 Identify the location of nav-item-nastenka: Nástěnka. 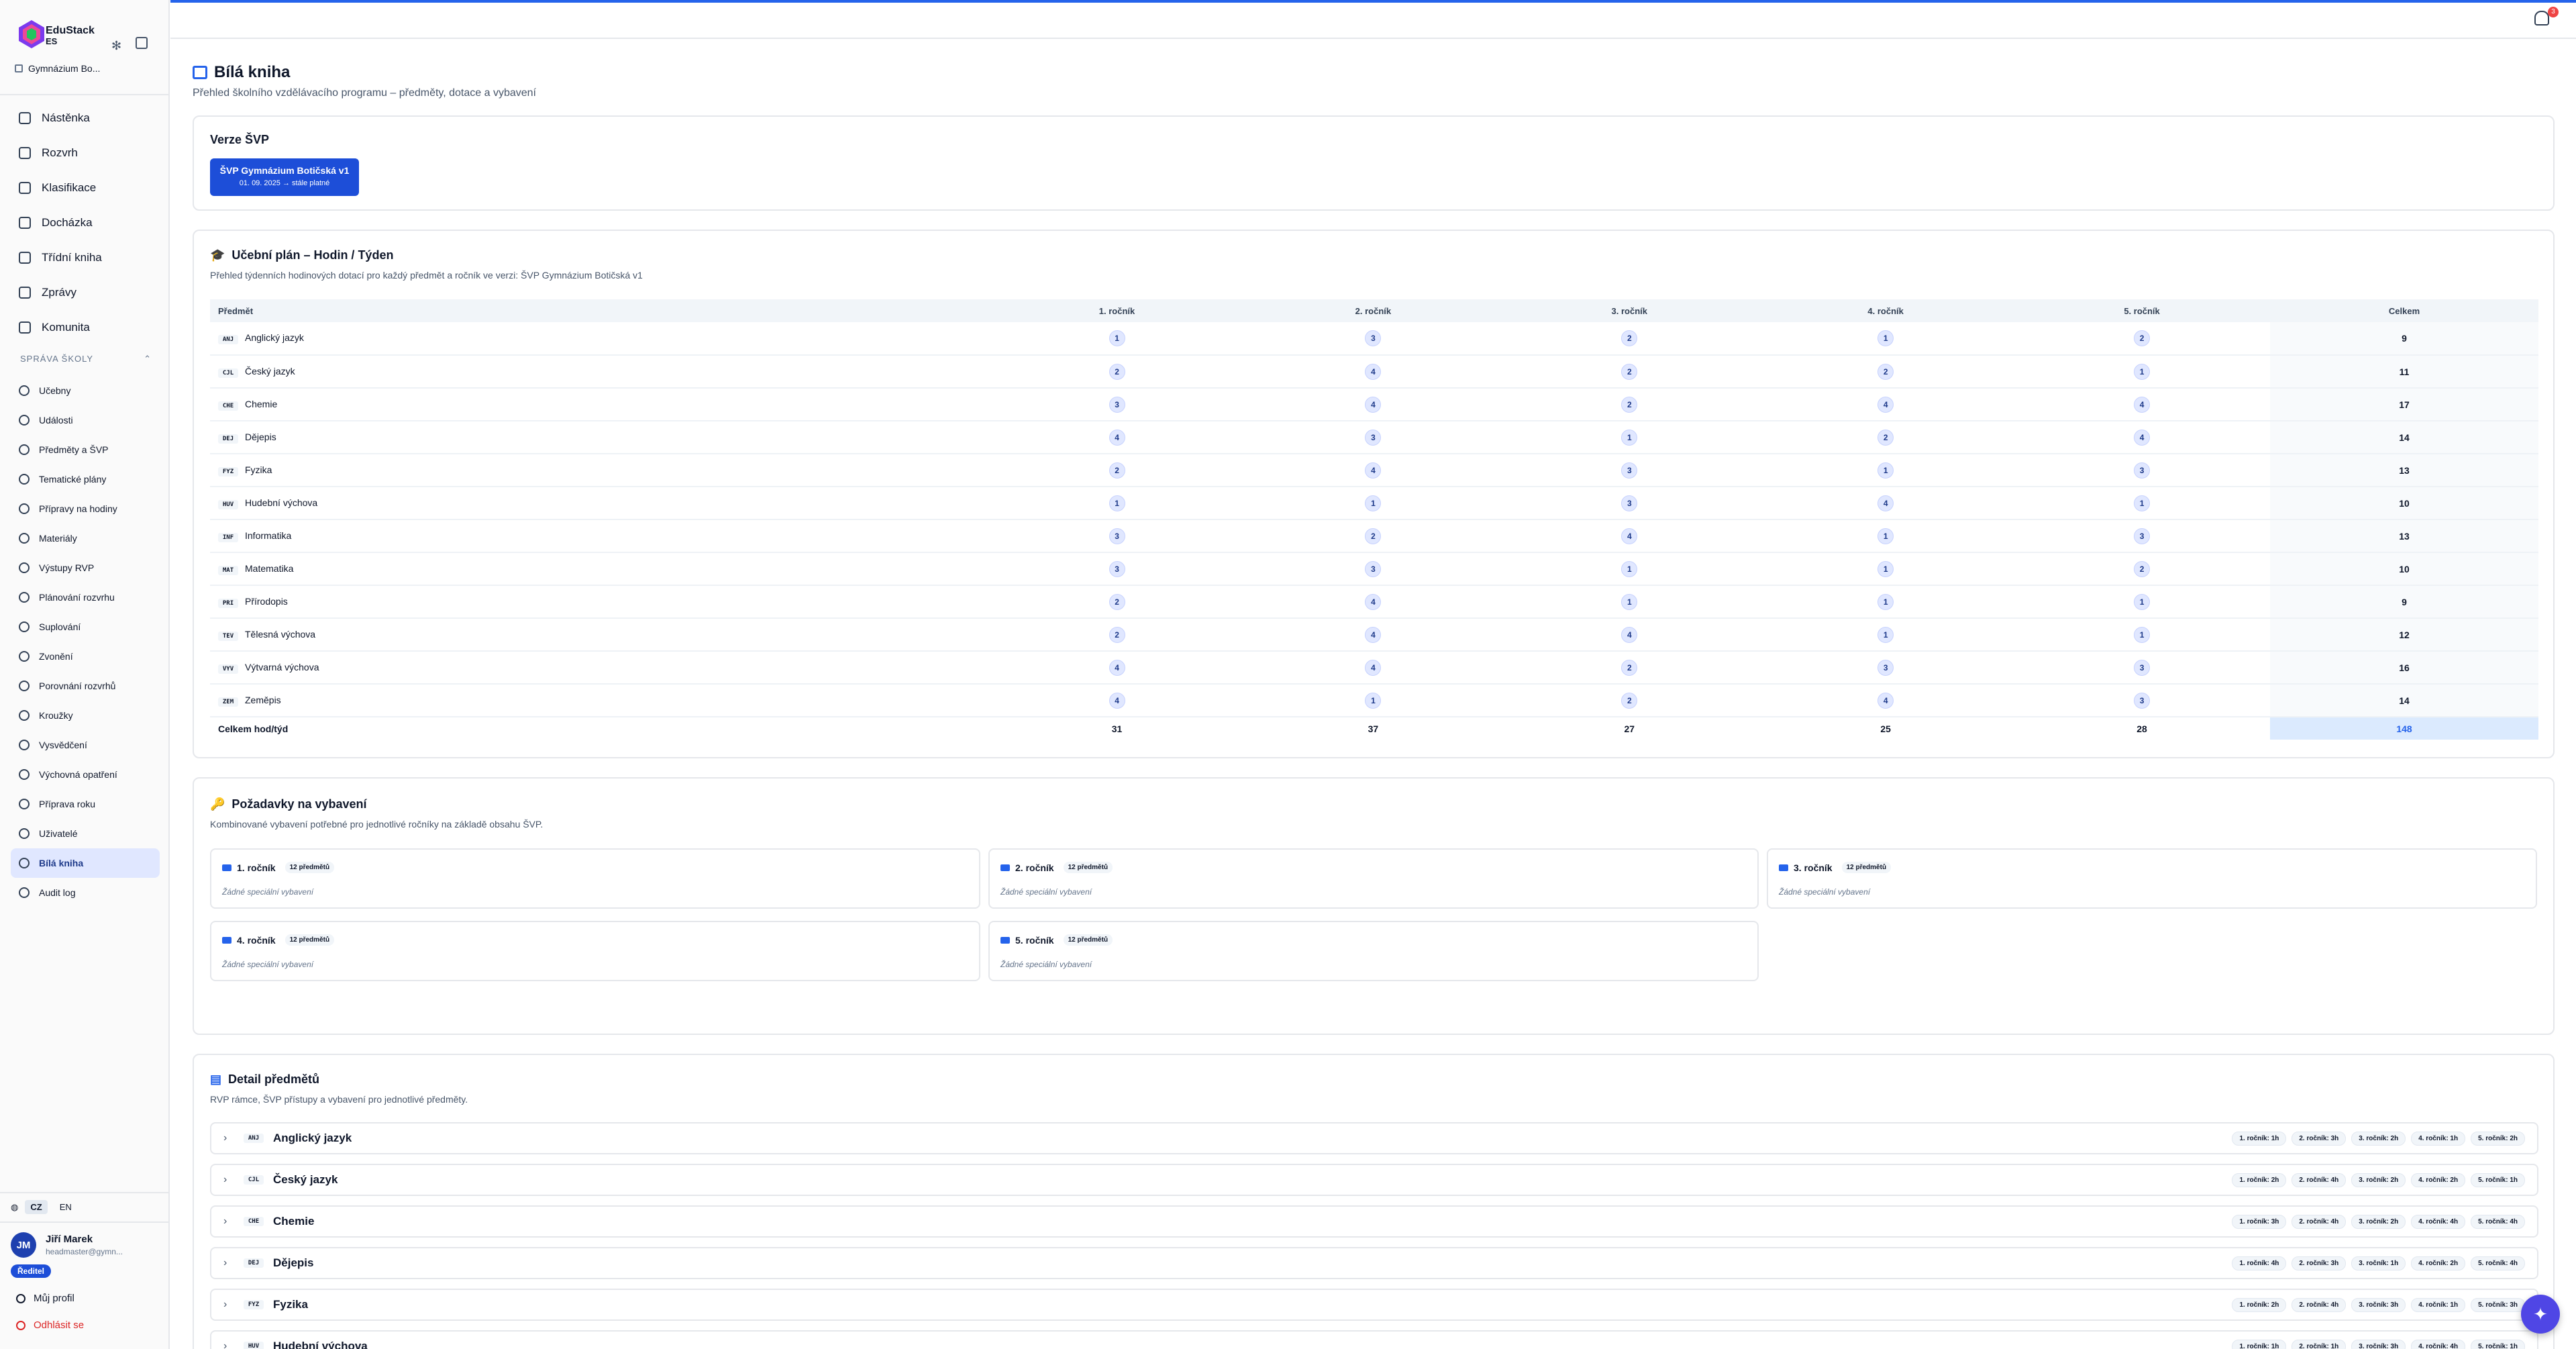
(85, 118).